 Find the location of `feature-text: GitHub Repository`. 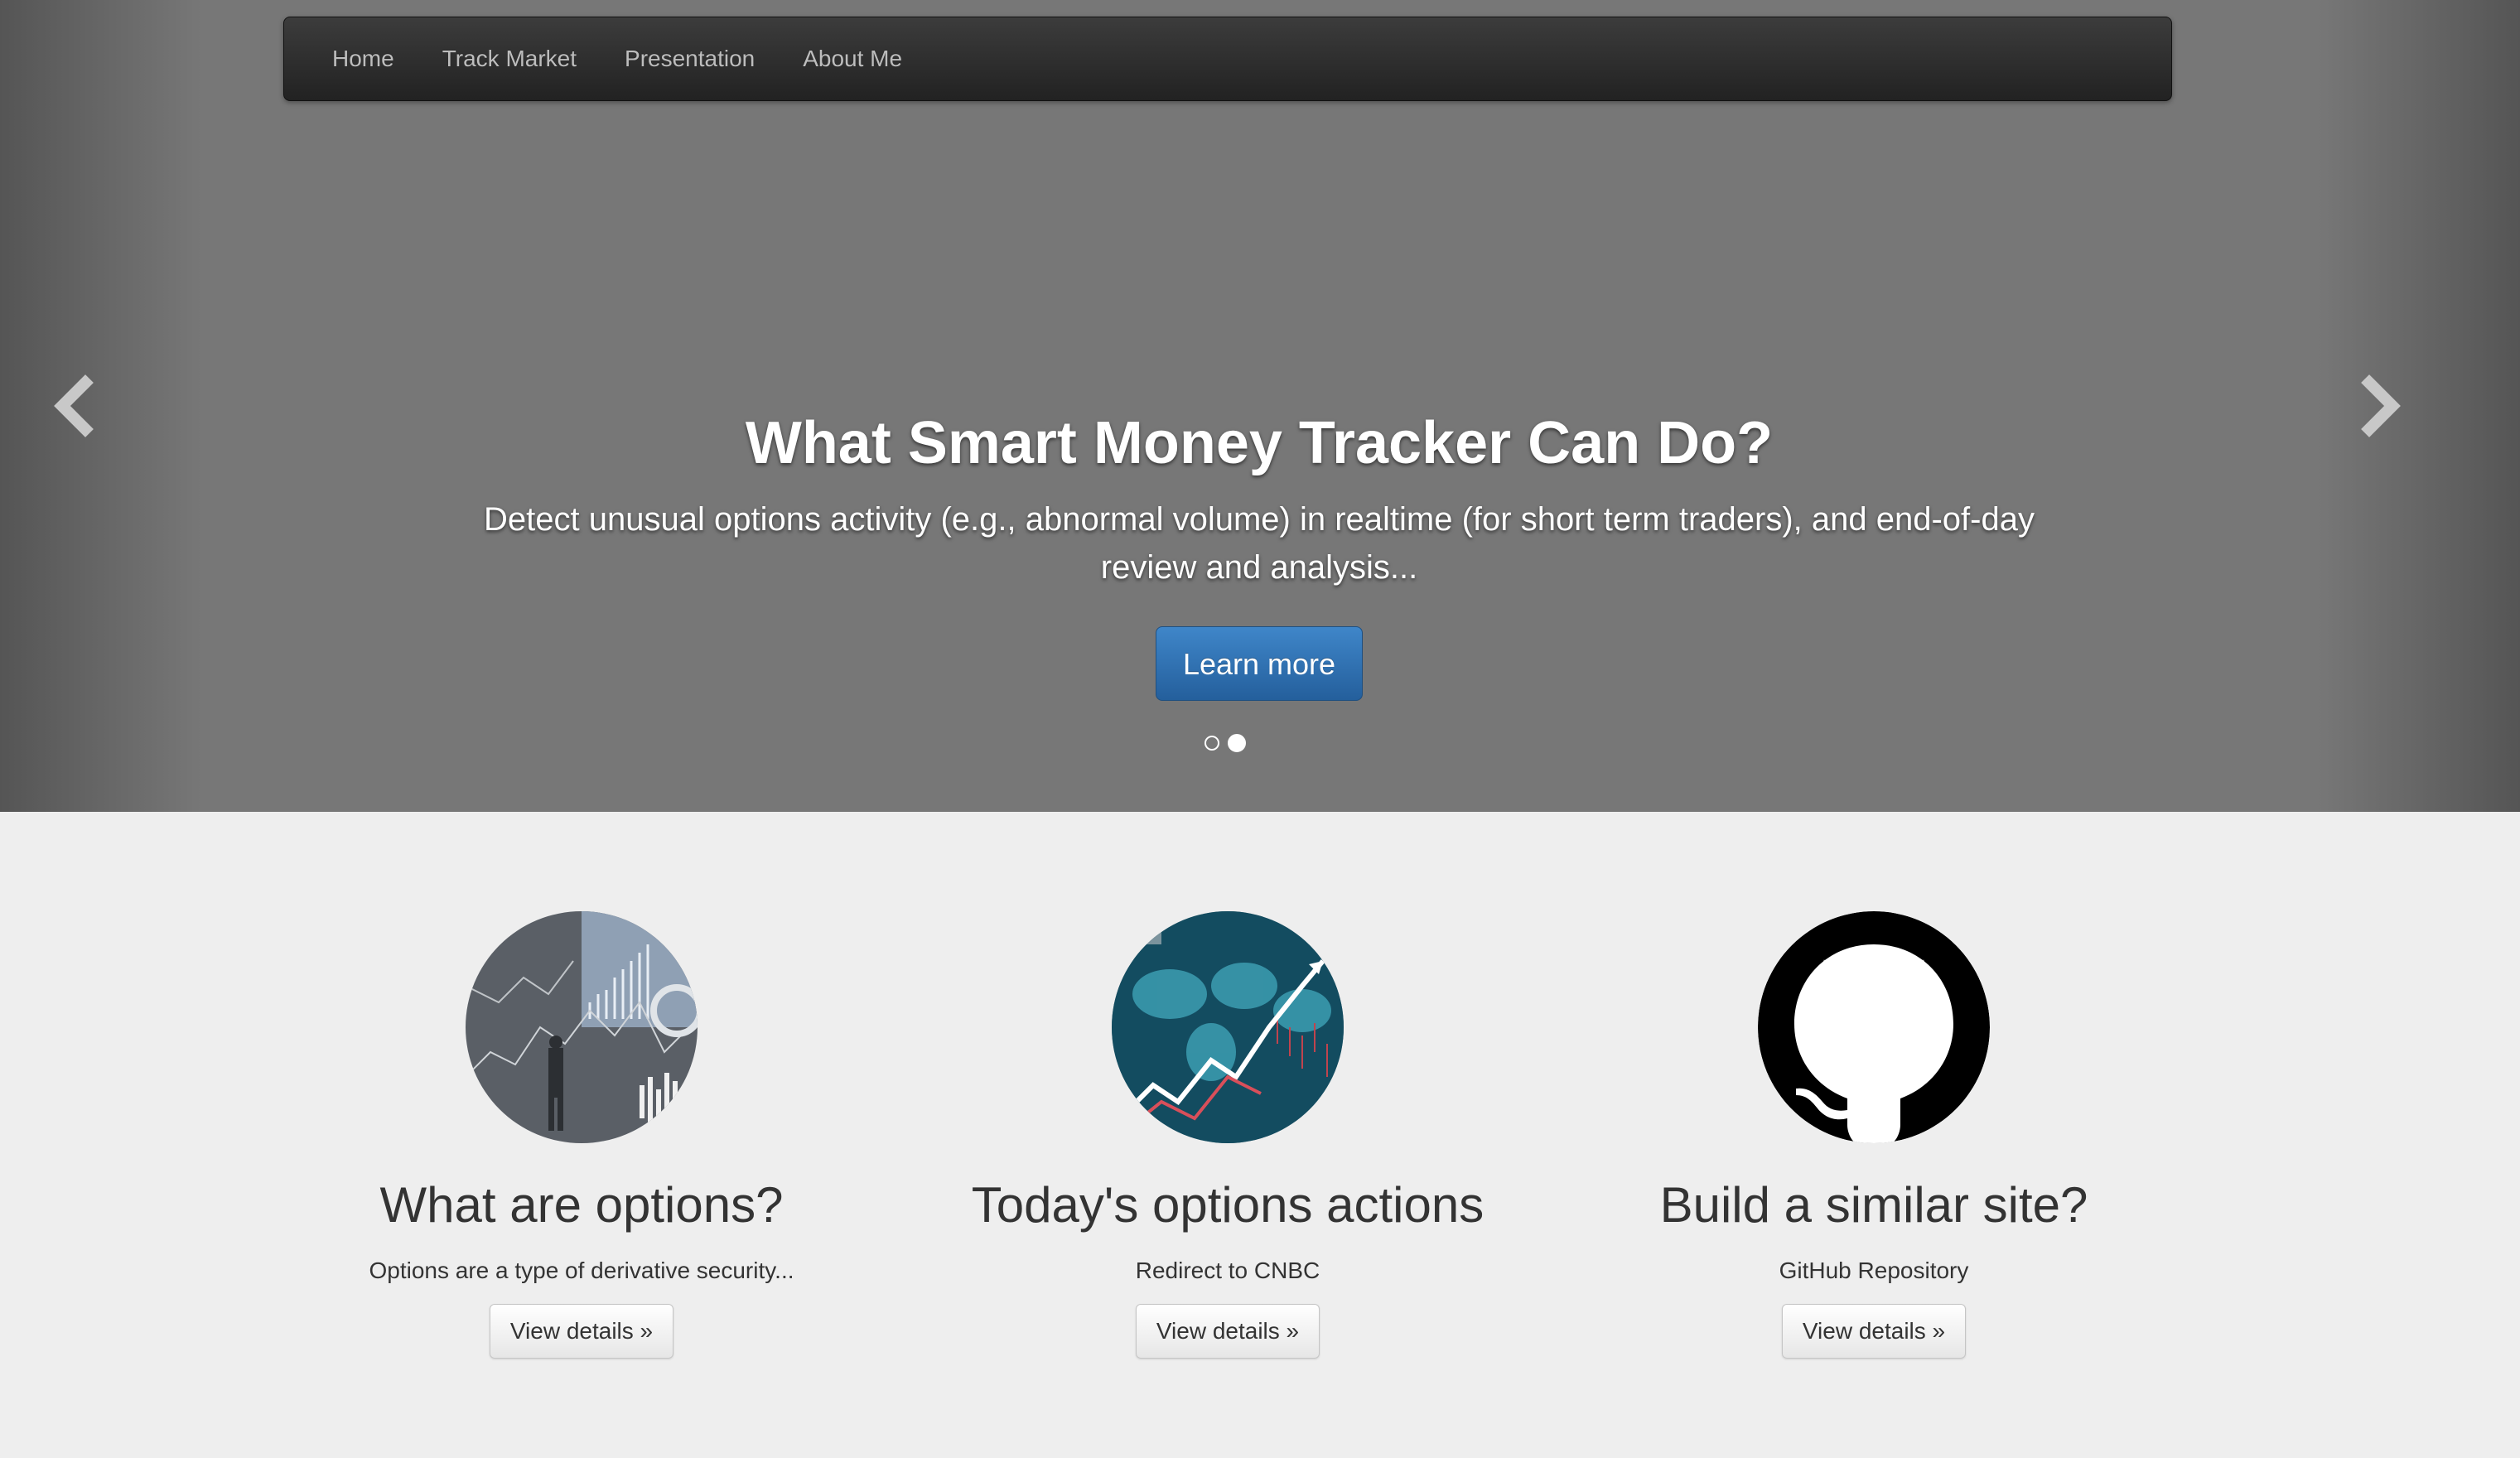

feature-text: GitHub Repository is located at coordinates (1874, 1270).